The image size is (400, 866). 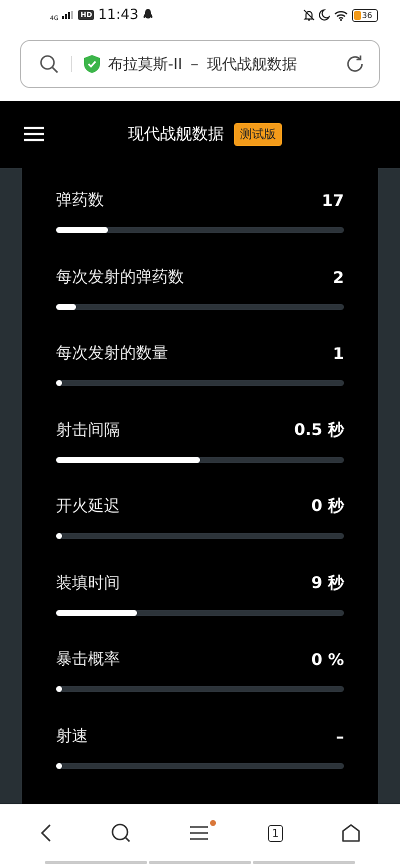 What do you see at coordinates (118, 15) in the screenshot?
I see `clock-time: 11:43` at bounding box center [118, 15].